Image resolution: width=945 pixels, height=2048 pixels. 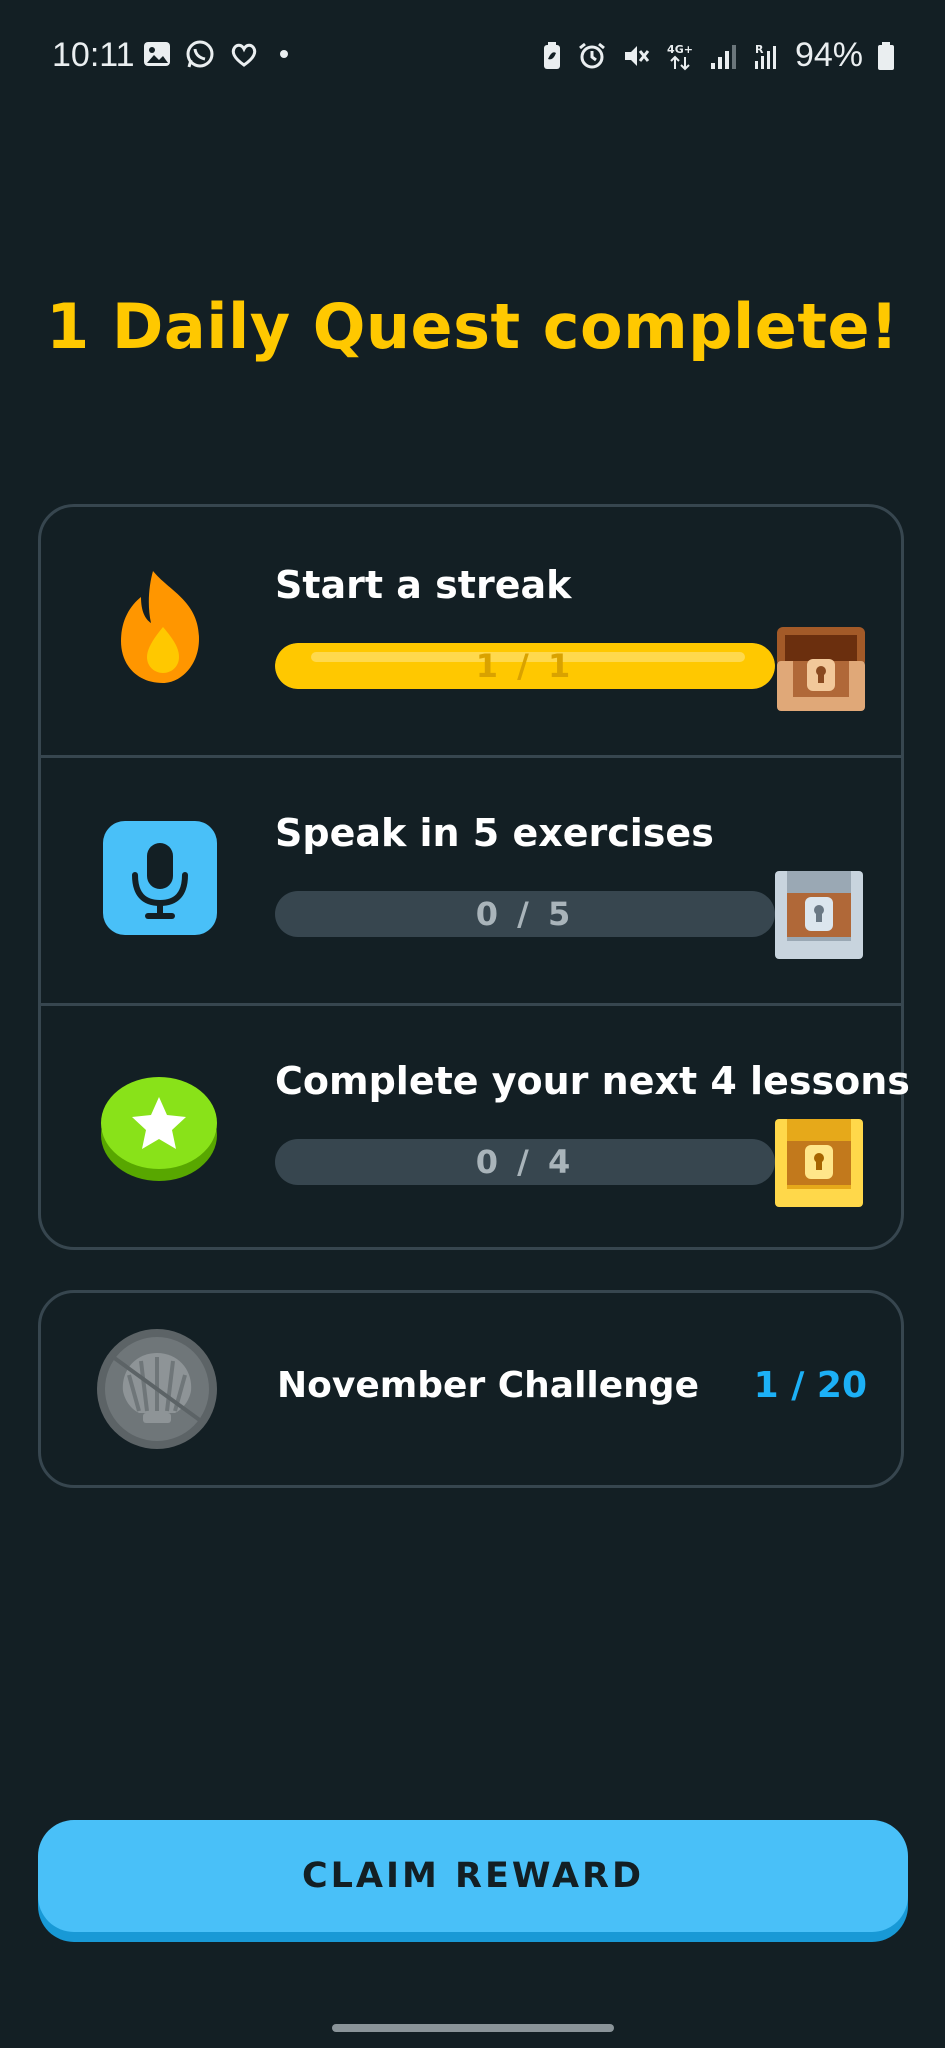 What do you see at coordinates (473, 1876) in the screenshot?
I see `claim-reward-button: CLAIM REWARD` at bounding box center [473, 1876].